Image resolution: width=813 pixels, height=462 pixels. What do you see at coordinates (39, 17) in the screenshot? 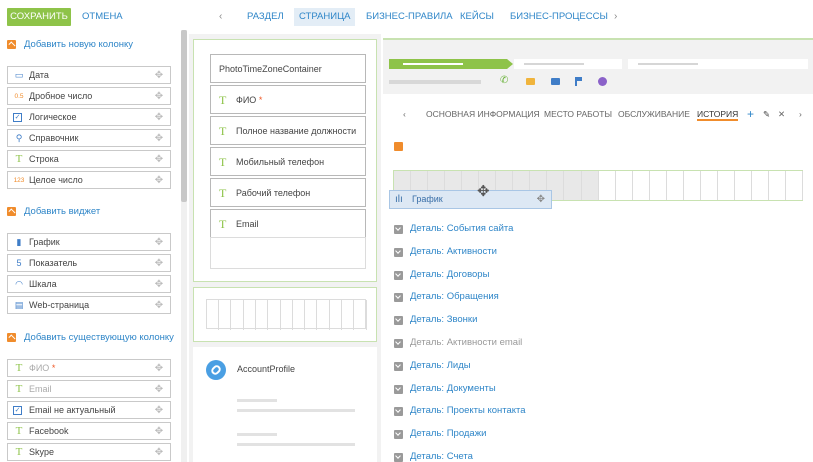
I see `save-button: СОХРАНИТЬ` at bounding box center [39, 17].